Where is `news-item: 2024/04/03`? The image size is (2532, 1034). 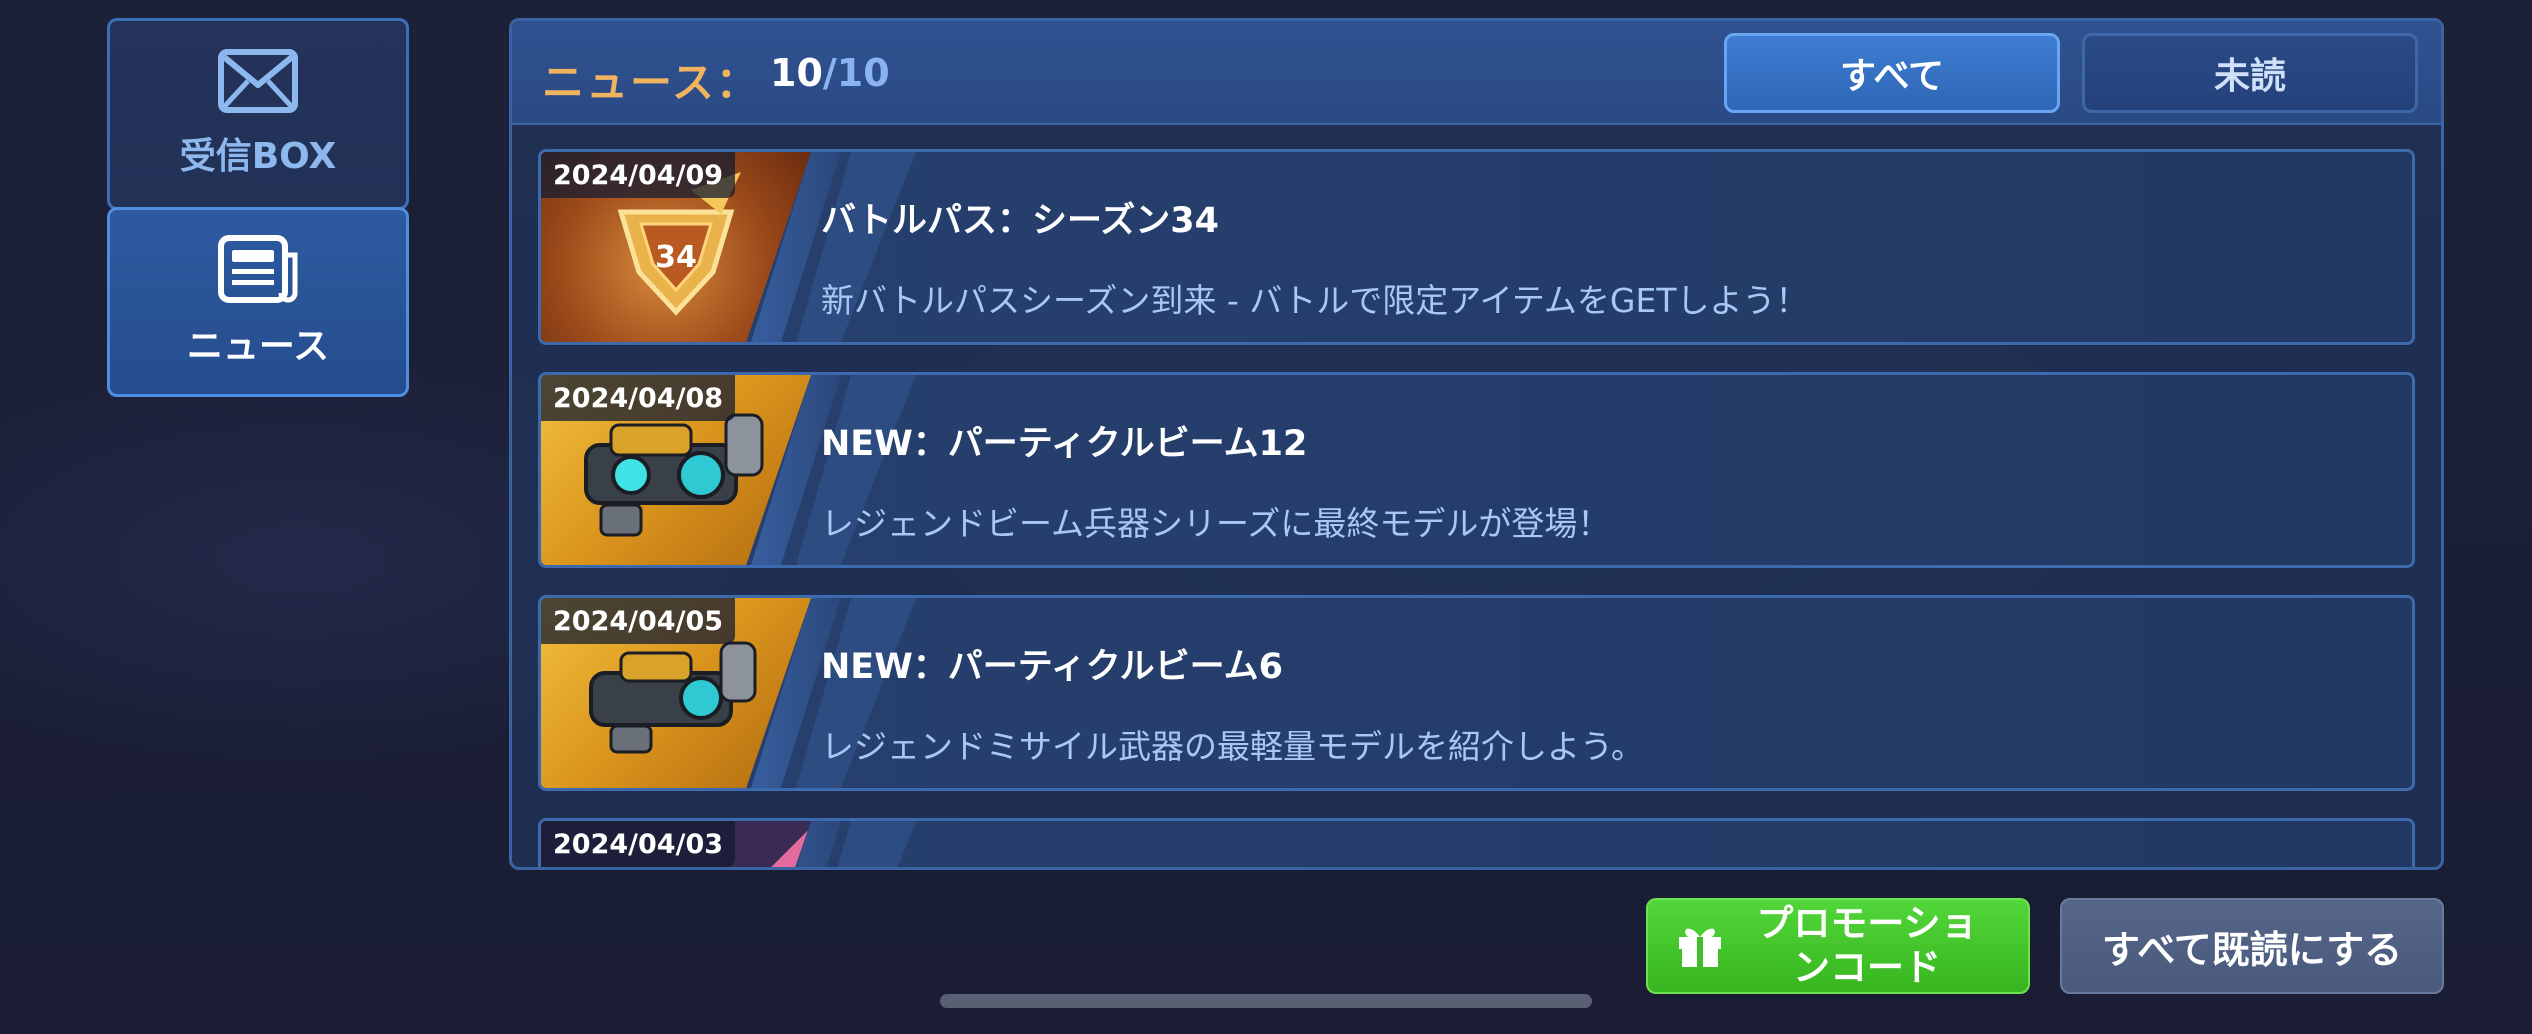 news-item: 2024/04/03 is located at coordinates (1476, 842).